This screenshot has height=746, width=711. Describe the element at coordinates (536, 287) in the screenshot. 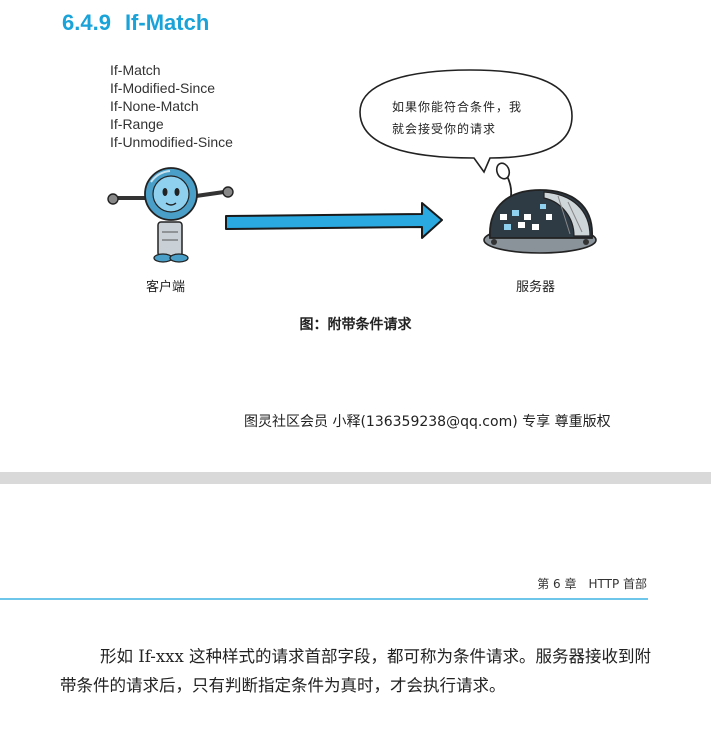

I see `server-label: 服务器` at that location.